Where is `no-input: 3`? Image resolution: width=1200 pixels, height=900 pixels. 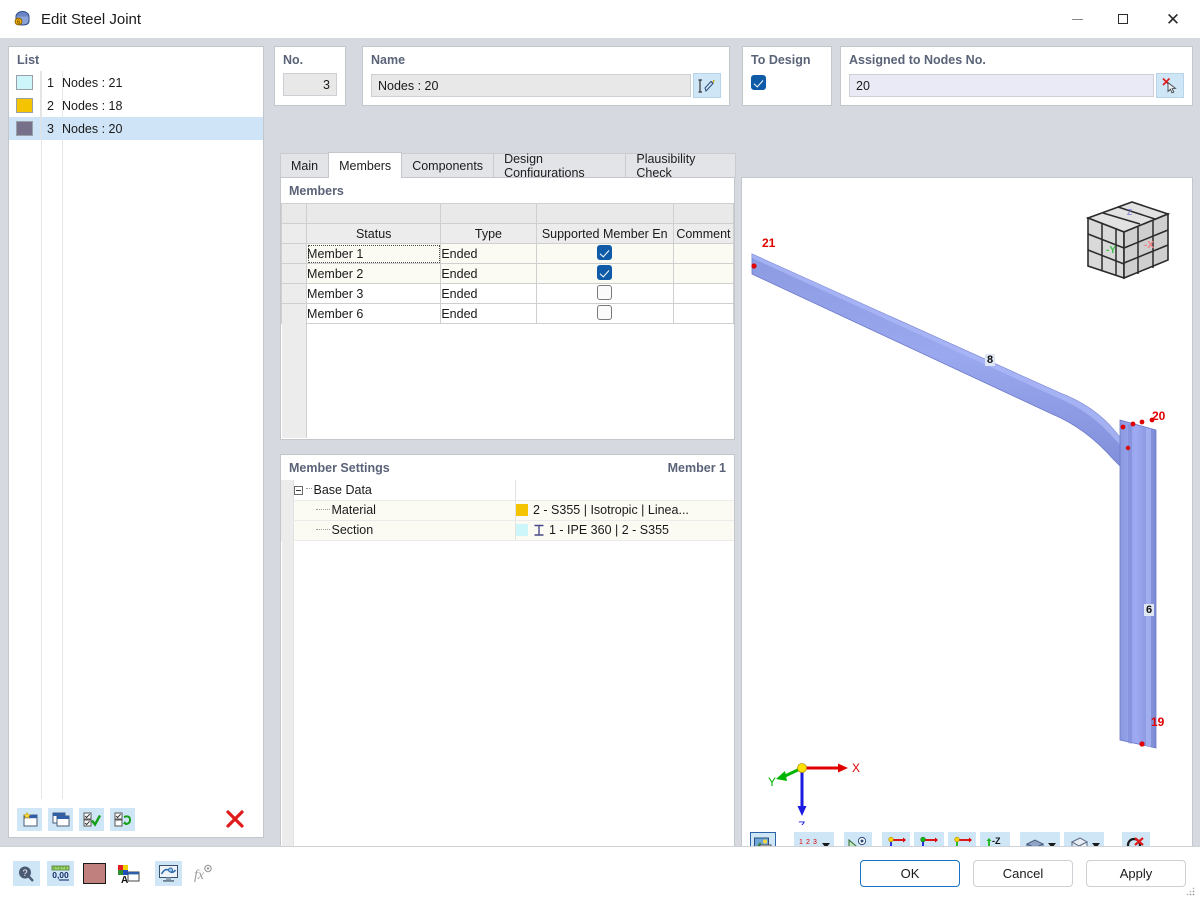
no-input: 3 is located at coordinates (310, 84).